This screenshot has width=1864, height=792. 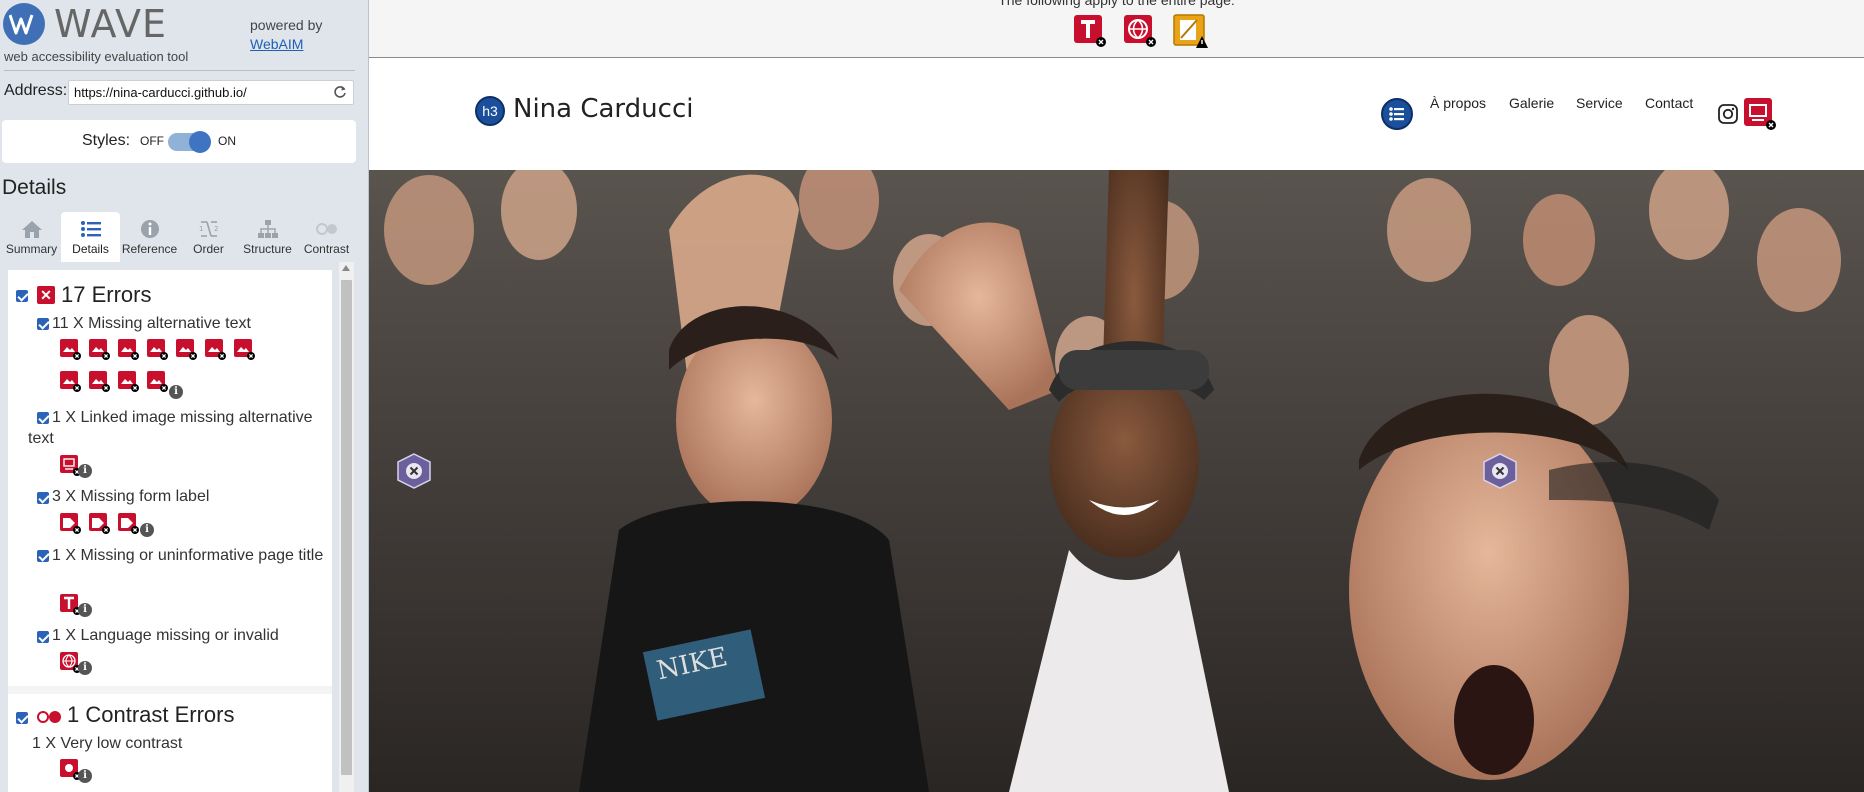 What do you see at coordinates (22, 296) in the screenshot?
I see `errors-checkbox` at bounding box center [22, 296].